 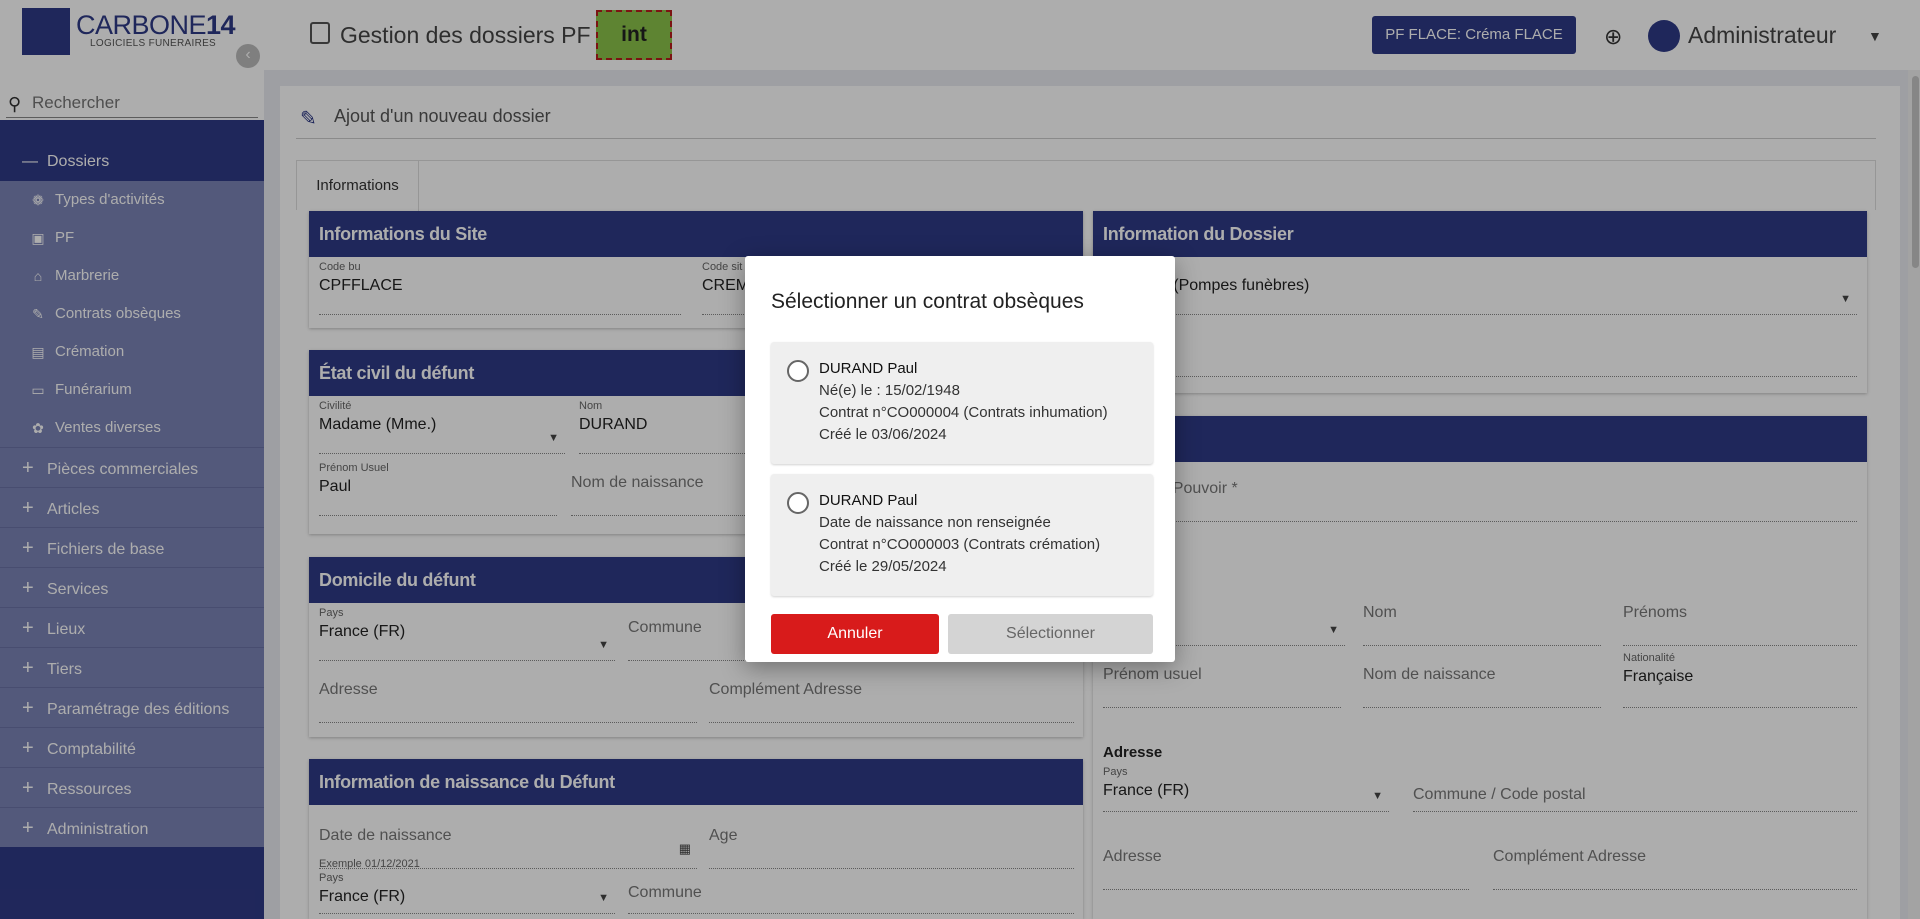 I want to click on select-button: Sélectionner, so click(x=1050, y=634).